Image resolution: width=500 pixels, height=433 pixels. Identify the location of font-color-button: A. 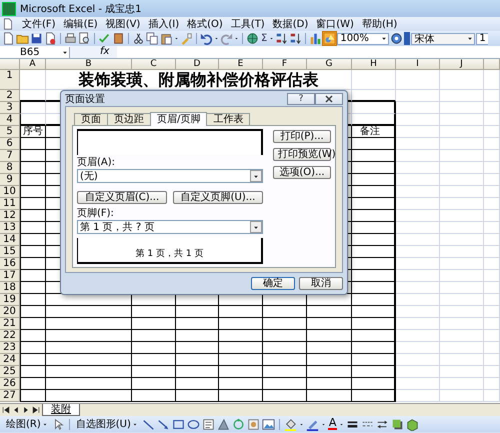
(333, 424).